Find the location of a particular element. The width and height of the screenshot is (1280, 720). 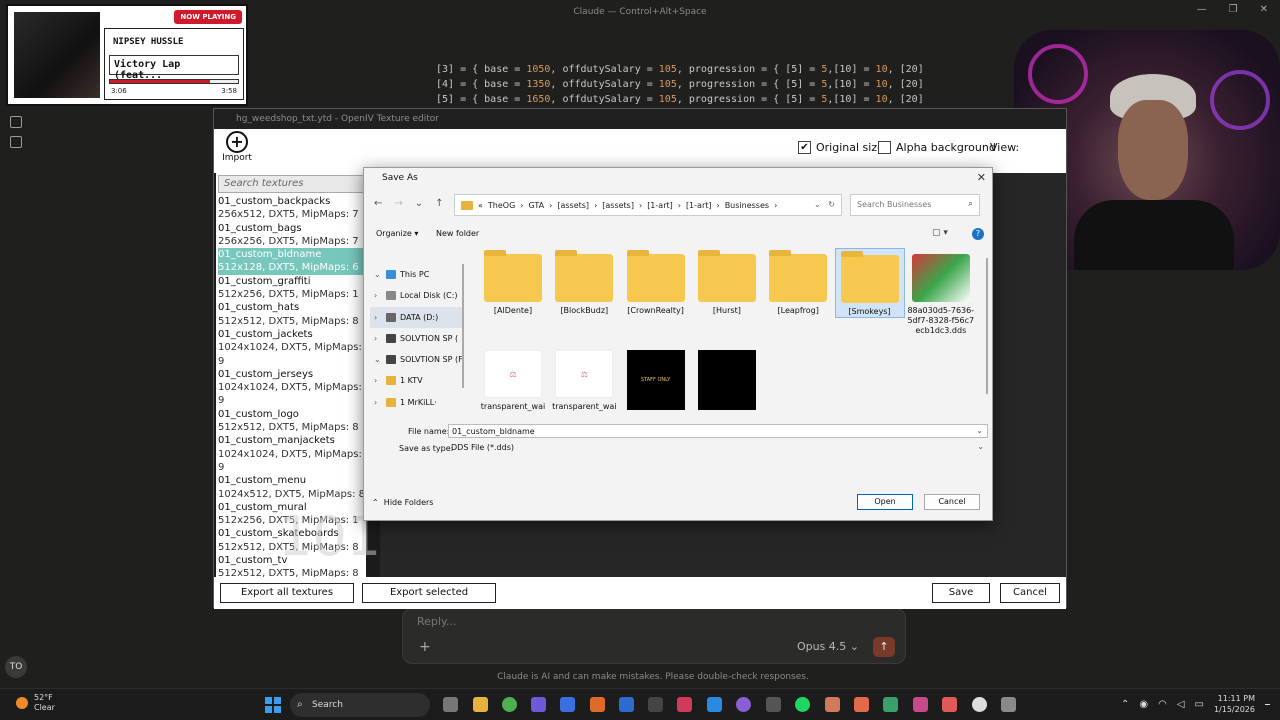

media-player-icon is located at coordinates (979, 704).